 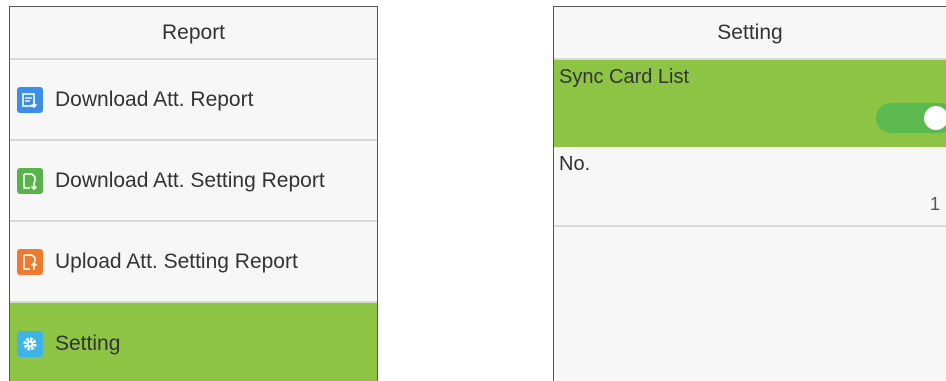 What do you see at coordinates (30, 180) in the screenshot?
I see `download-setting-report-icon` at bounding box center [30, 180].